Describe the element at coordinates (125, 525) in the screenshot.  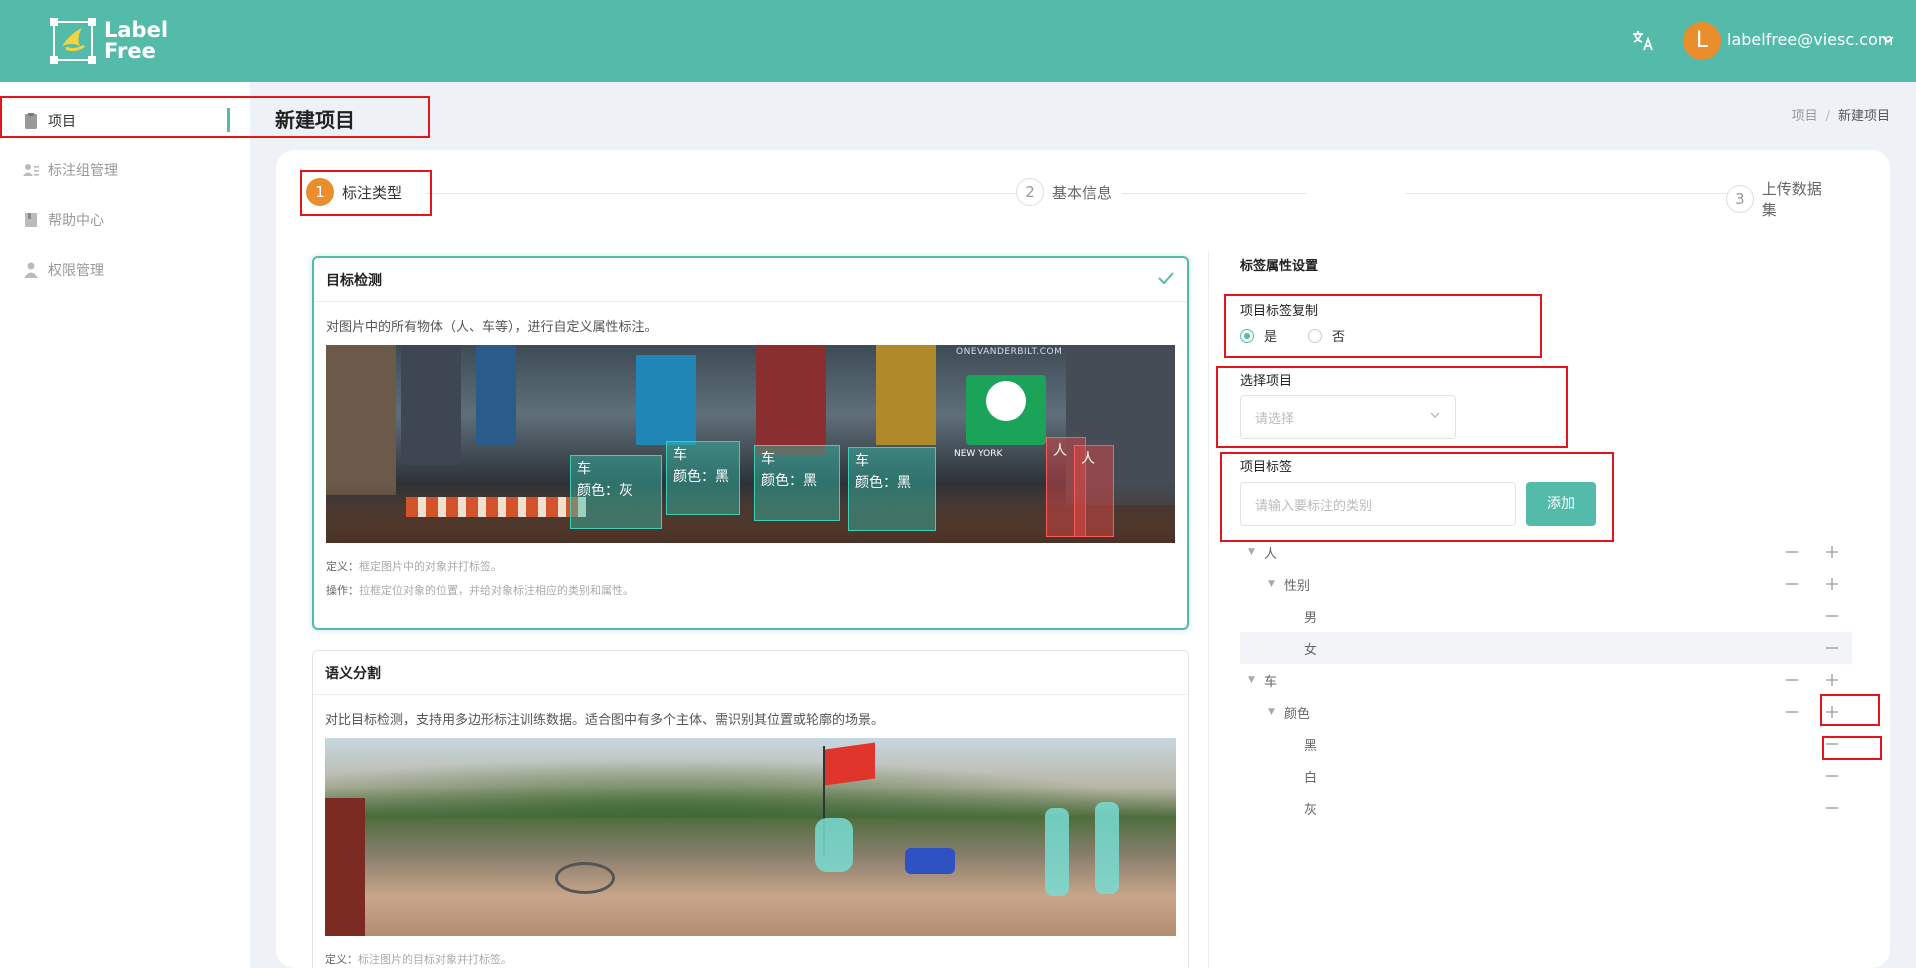
I see `sidebar: 项目 标注组管理 帮助中心 权限管理` at that location.